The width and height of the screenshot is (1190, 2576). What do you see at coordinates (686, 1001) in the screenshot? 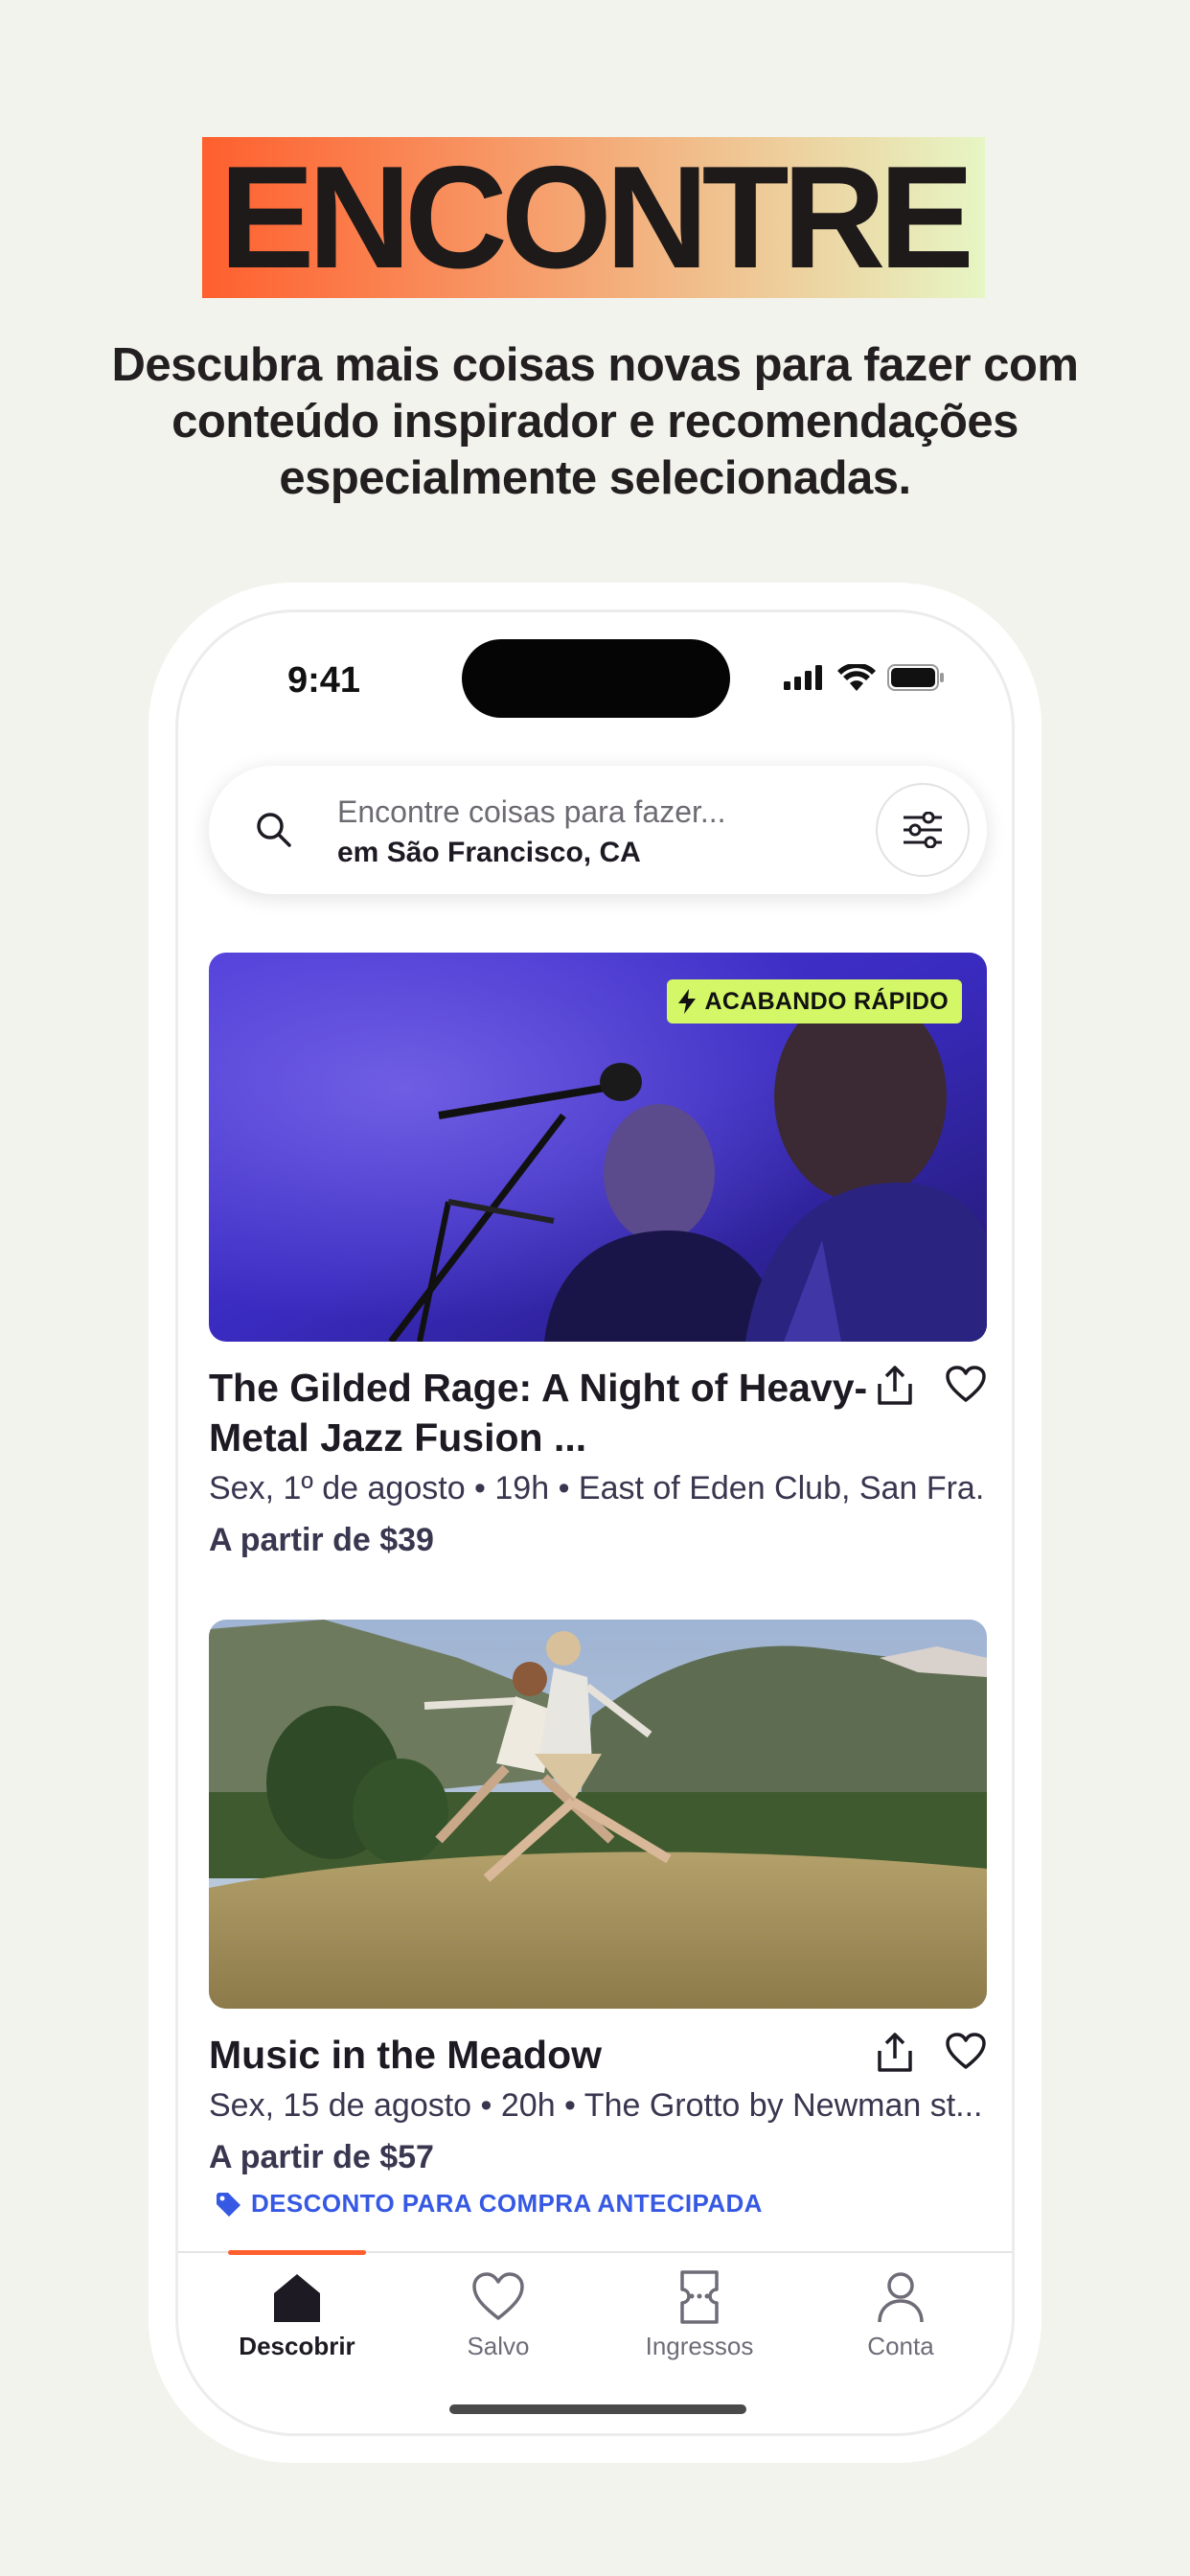
I see `lightning-icon` at bounding box center [686, 1001].